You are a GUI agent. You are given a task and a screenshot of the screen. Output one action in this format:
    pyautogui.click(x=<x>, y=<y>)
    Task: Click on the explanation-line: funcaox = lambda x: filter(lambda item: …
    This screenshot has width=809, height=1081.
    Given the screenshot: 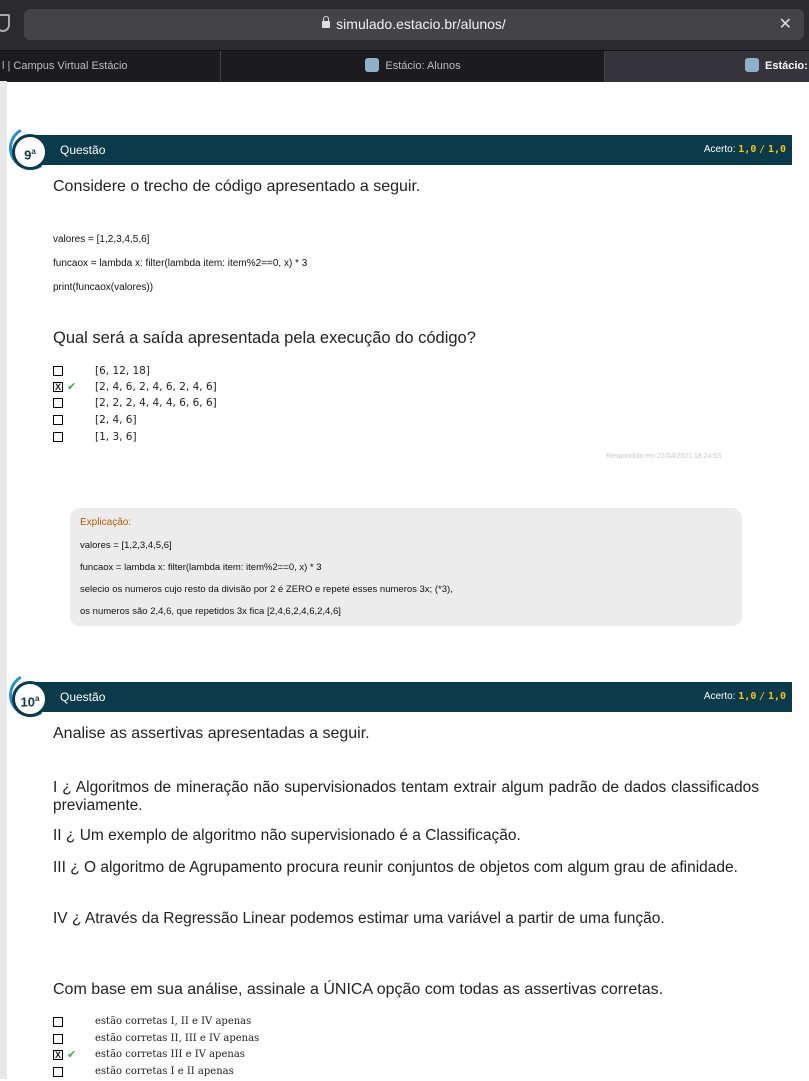 What is the action you would take?
    pyautogui.click(x=201, y=567)
    